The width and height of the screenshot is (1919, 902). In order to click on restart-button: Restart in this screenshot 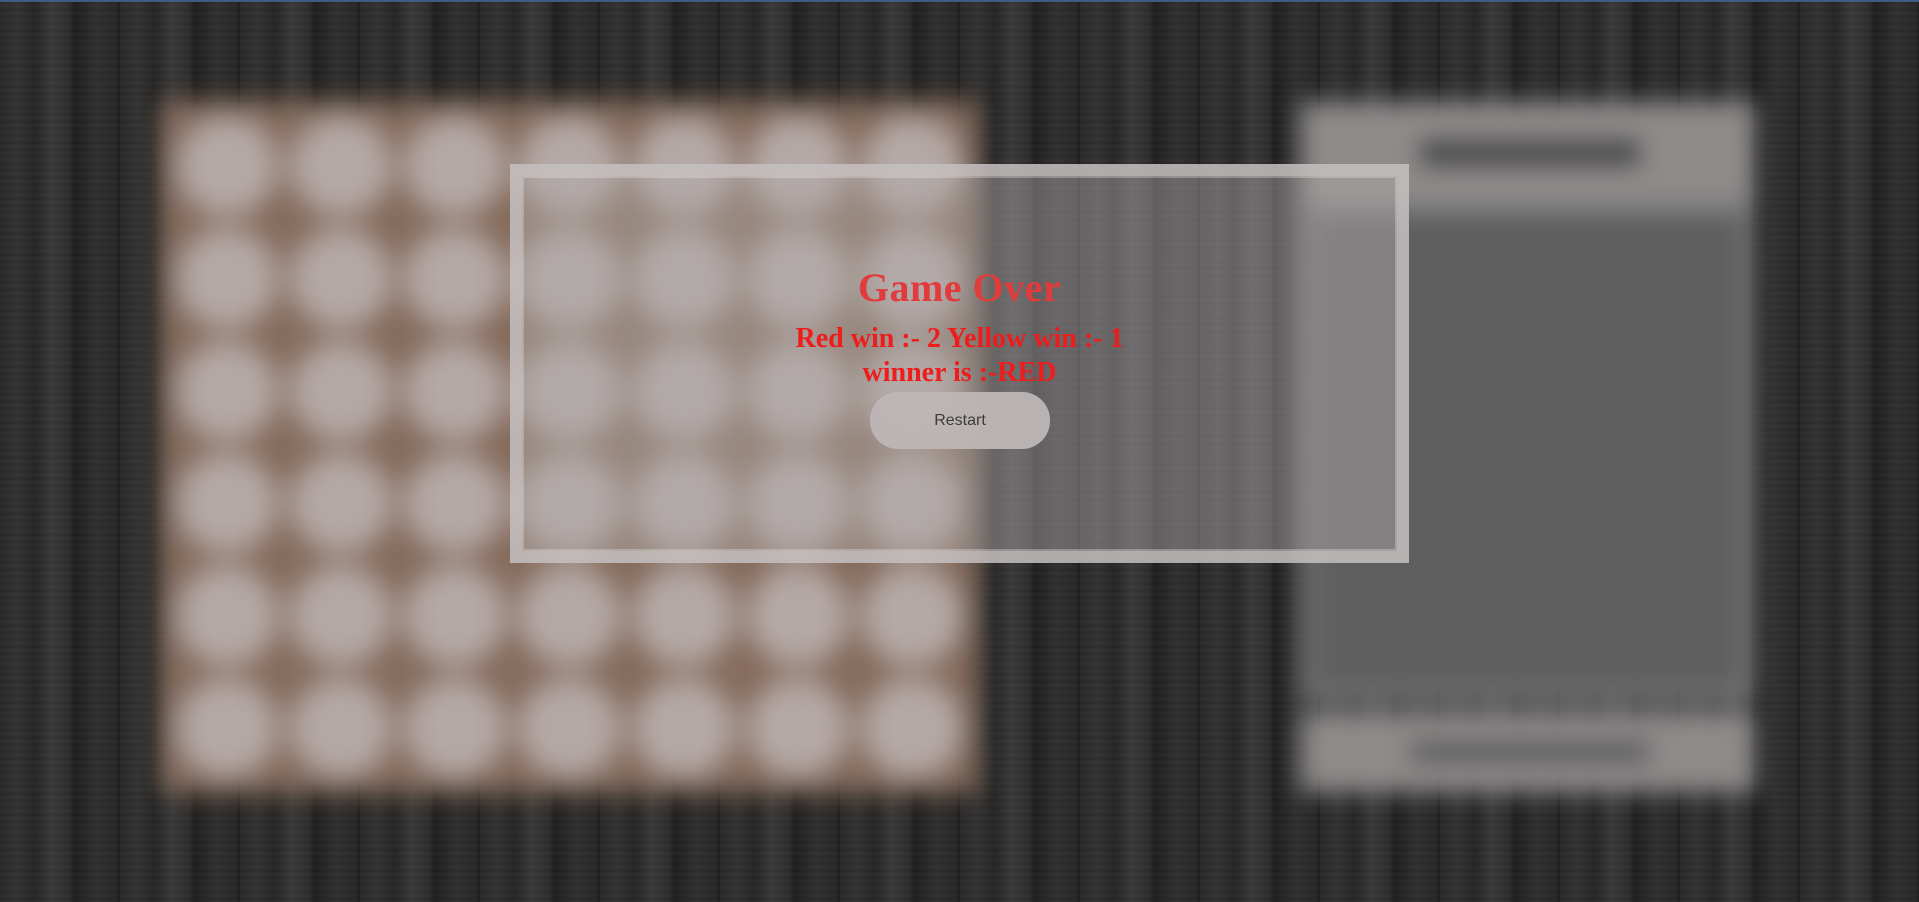, I will do `click(960, 420)`.